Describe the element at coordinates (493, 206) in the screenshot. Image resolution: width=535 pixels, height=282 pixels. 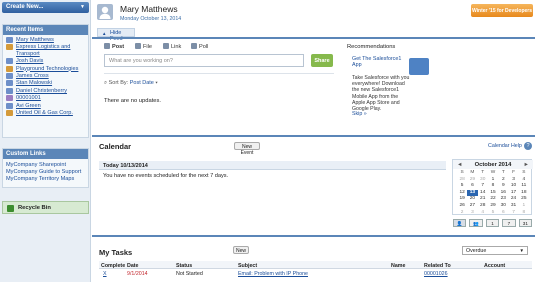
I see `calendar-day: 29` at that location.